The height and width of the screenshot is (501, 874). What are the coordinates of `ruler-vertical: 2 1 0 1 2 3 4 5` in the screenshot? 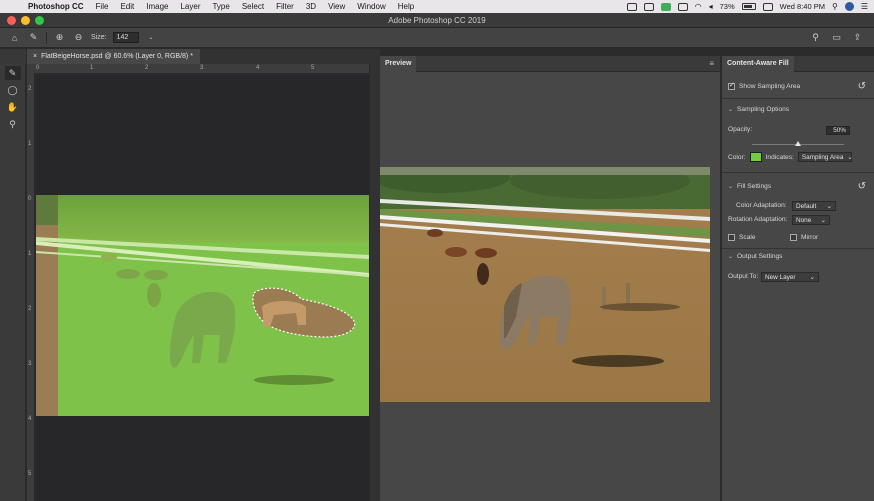 It's located at (31, 287).